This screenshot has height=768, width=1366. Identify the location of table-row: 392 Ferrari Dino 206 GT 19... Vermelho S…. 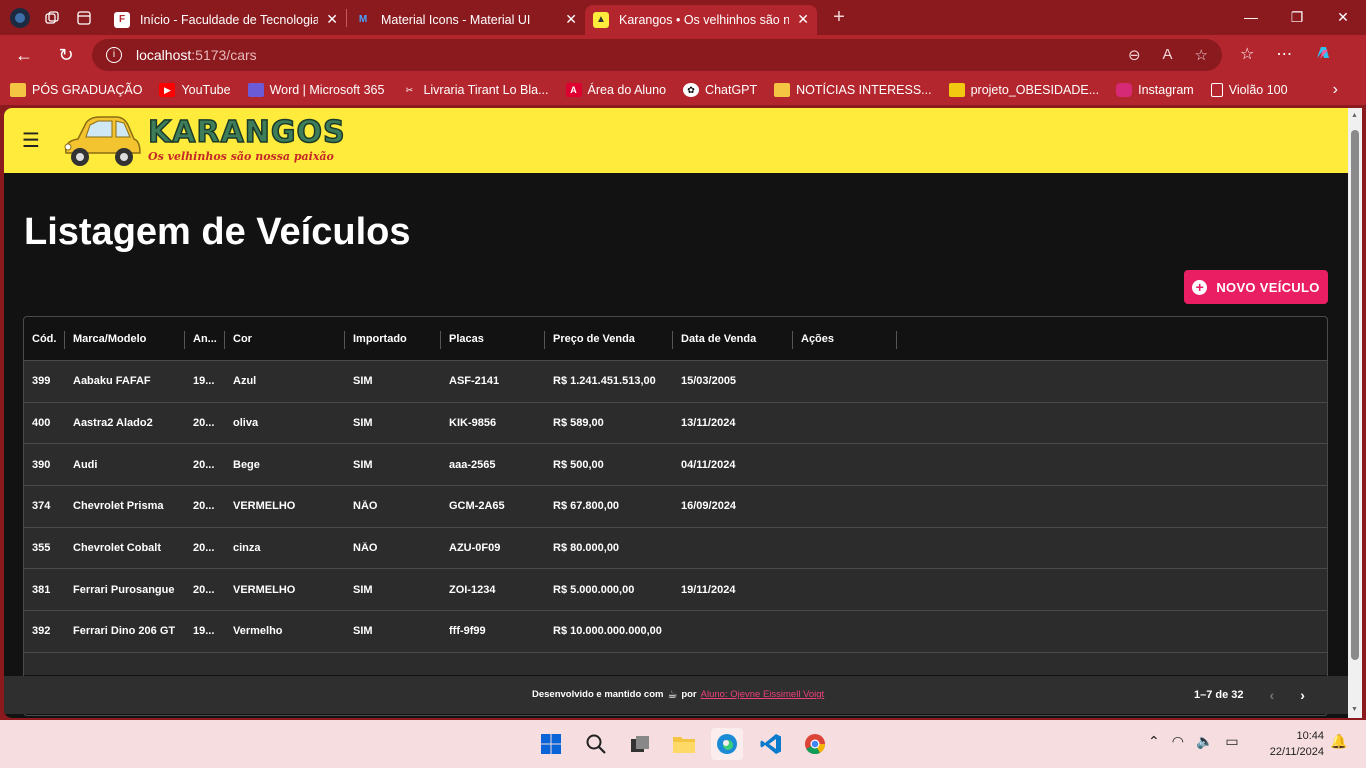
(675, 632).